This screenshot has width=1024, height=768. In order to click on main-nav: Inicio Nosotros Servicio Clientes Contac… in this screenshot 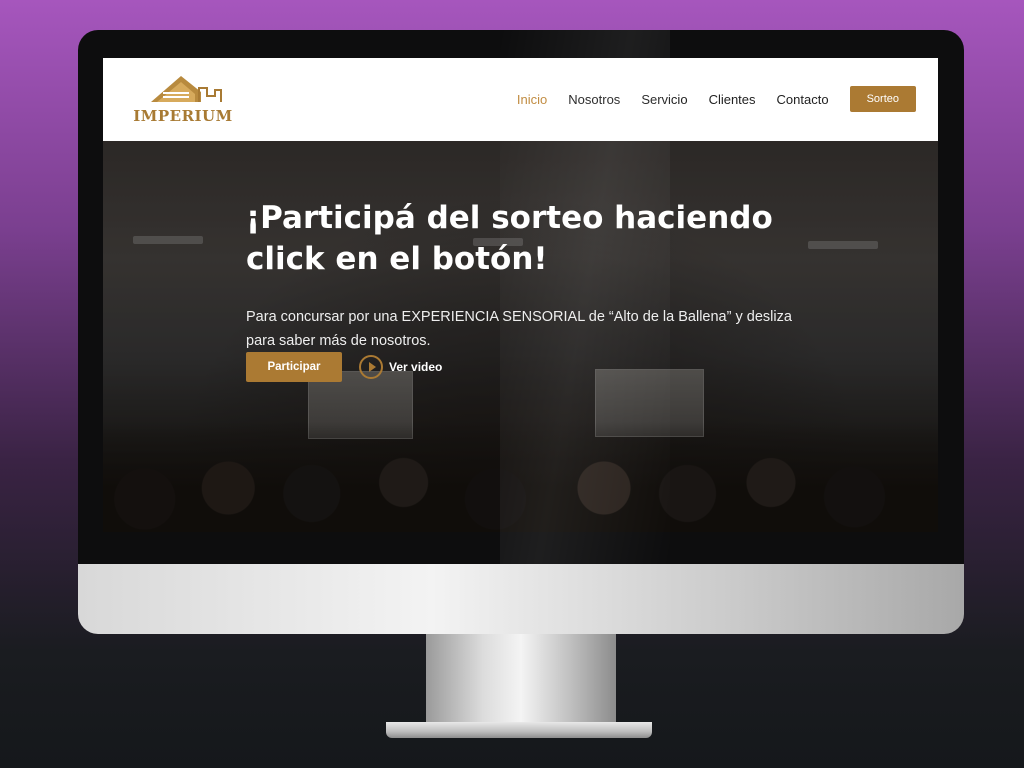, I will do `click(706, 99)`.